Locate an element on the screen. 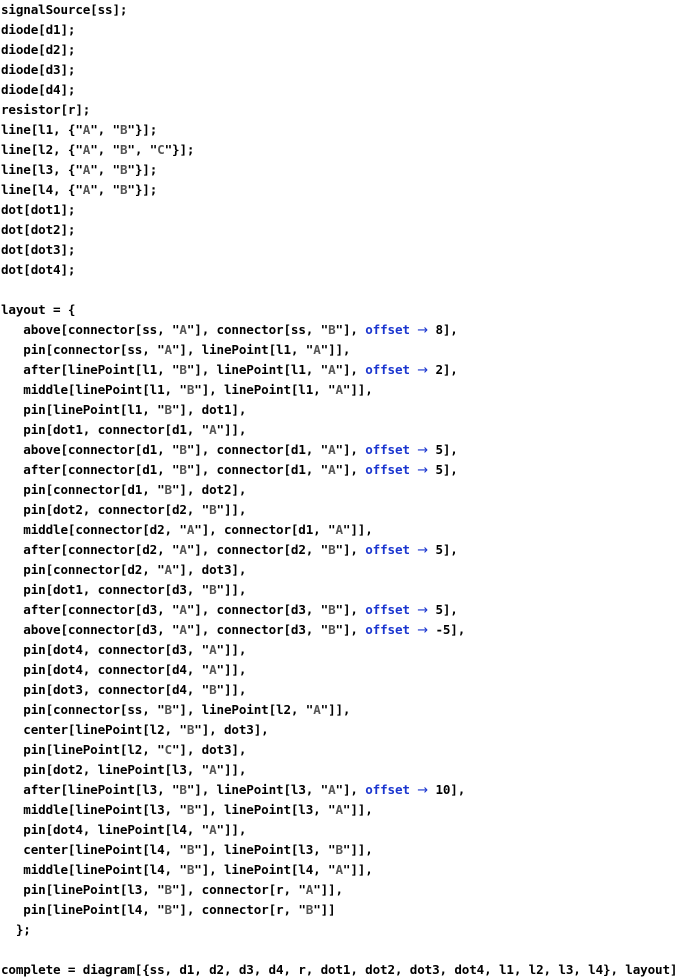 This screenshot has width=679, height=980. code-line: pin[dot4, connector[d3, "A"]], is located at coordinates (124, 649).